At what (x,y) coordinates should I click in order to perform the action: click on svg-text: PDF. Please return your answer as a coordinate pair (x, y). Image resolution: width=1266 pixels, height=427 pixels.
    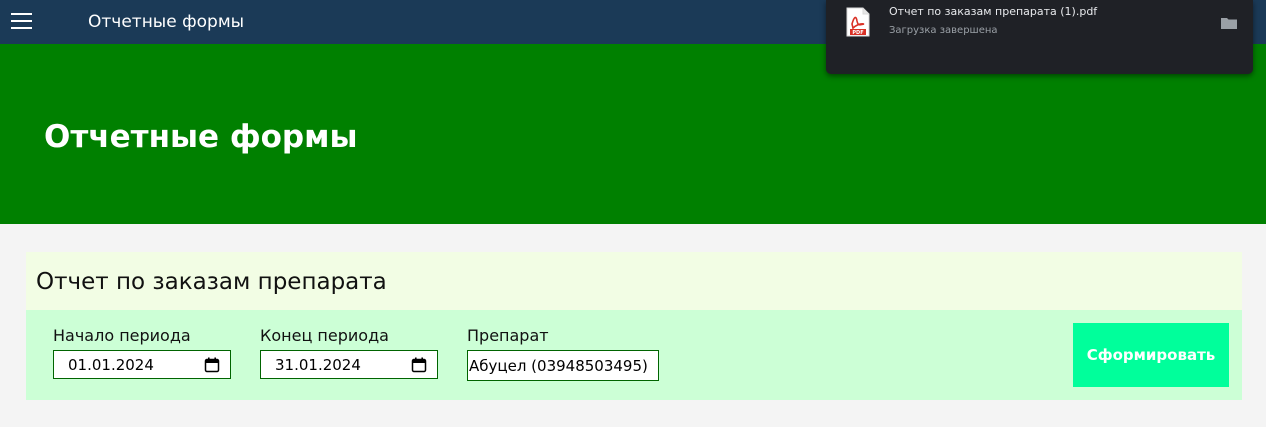
    Looking at the image, I should click on (857, 33).